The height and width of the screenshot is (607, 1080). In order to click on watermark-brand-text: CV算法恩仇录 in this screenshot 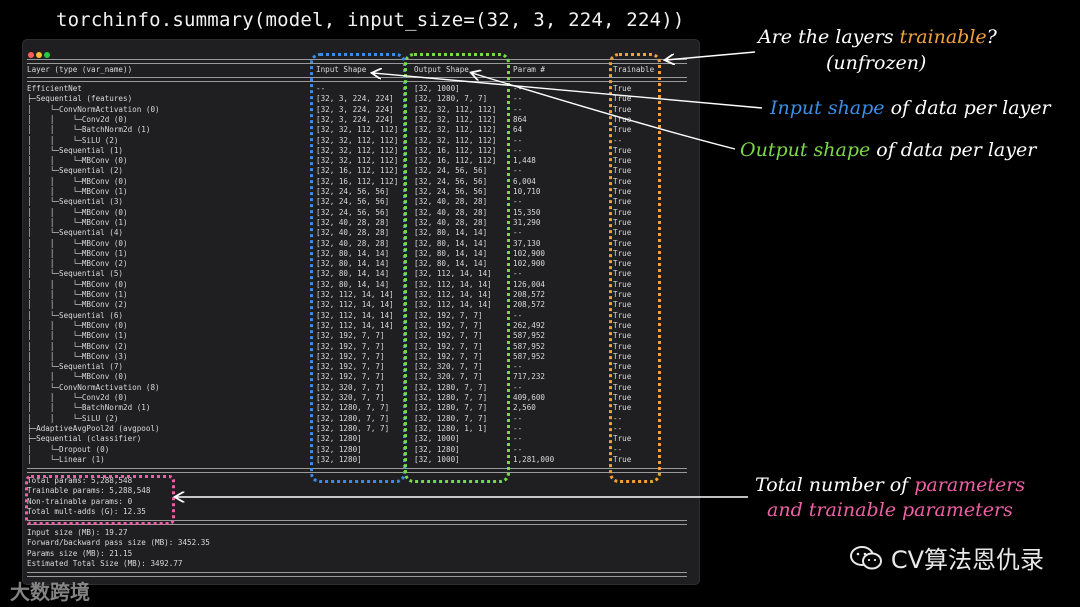, I will do `click(967, 560)`.